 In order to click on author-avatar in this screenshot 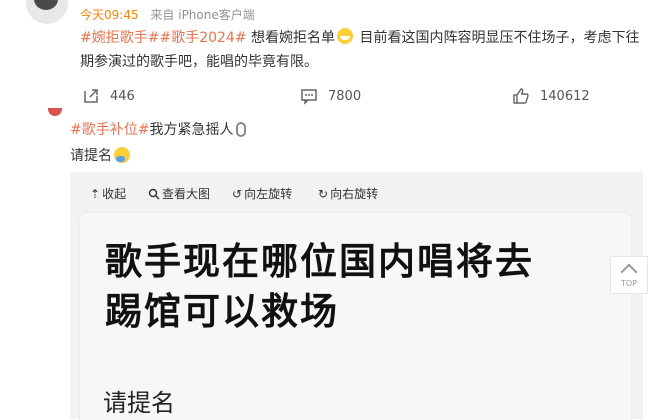, I will do `click(47, 12)`.